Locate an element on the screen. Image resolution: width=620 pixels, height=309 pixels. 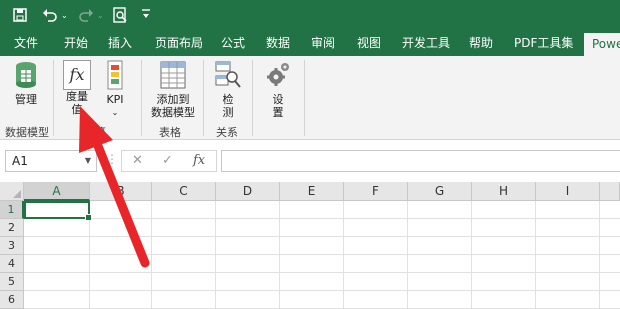
detect-button: 检 测 is located at coordinates (228, 89).